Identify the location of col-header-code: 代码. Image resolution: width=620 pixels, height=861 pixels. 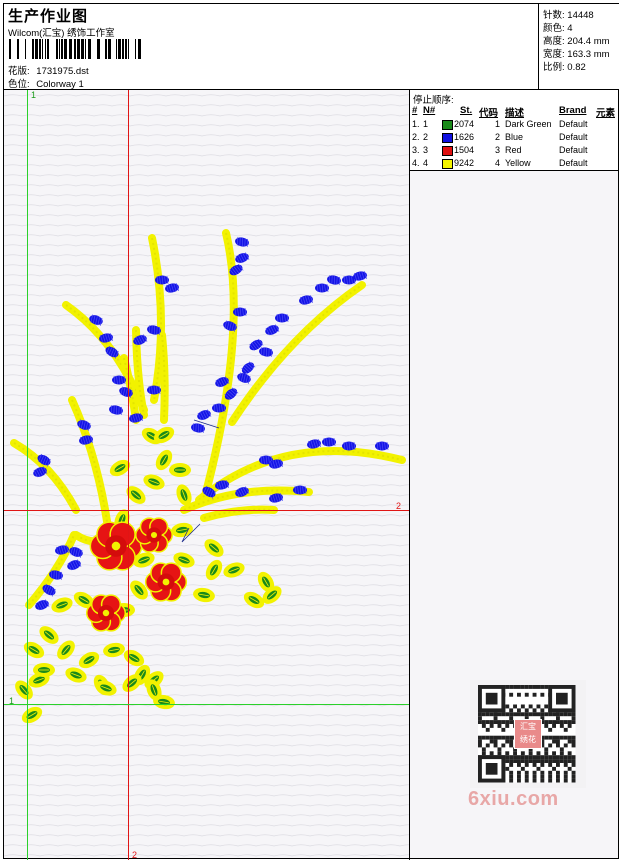
(489, 113).